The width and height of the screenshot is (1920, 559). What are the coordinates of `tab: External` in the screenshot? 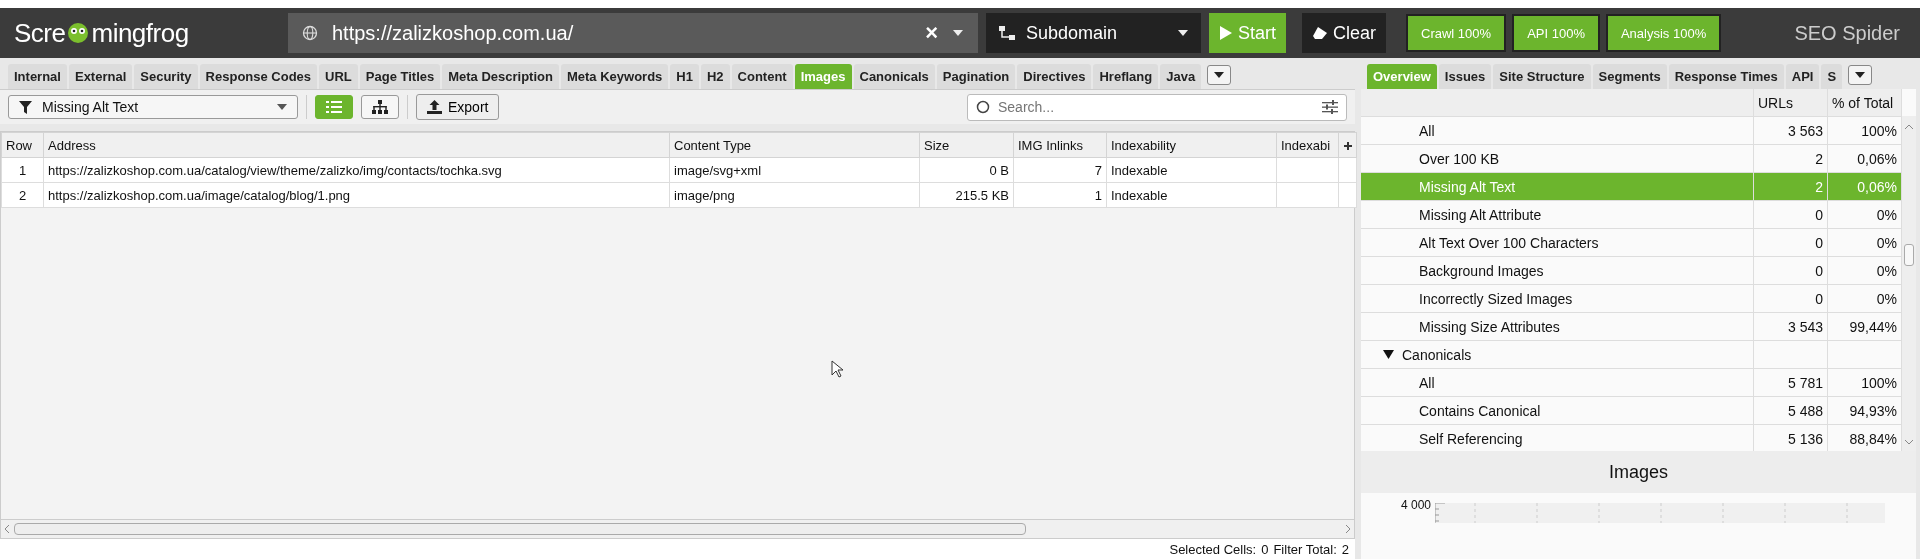 It's located at (100, 76).